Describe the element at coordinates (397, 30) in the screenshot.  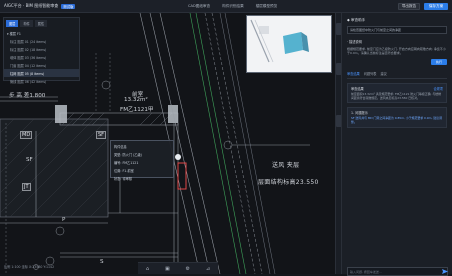
I see `query-input: 请检查图纸中防火门与前室之间的净距` at that location.